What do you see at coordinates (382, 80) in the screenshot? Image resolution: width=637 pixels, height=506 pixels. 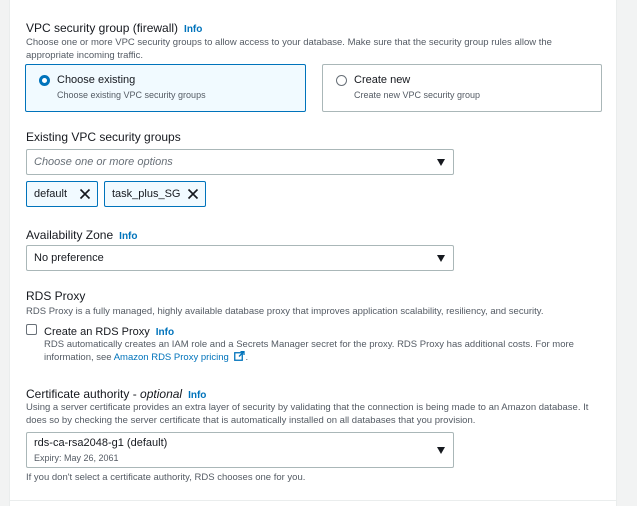 I see `create-new-title: Create new` at bounding box center [382, 80].